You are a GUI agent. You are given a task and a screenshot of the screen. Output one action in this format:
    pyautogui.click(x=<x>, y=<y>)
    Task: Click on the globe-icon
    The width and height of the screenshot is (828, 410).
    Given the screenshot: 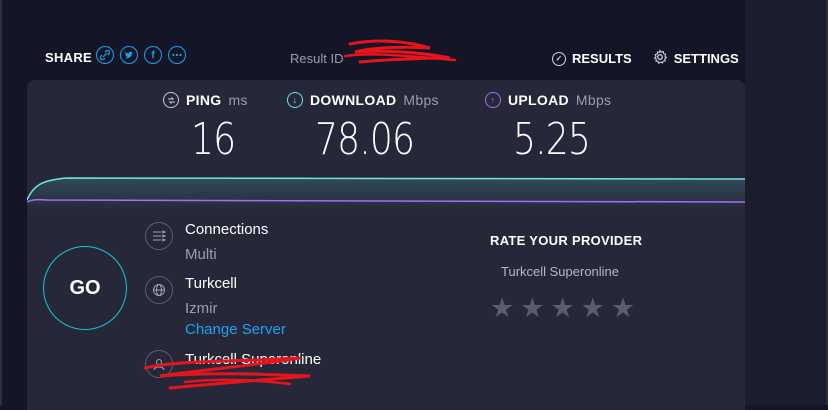 What is the action you would take?
    pyautogui.click(x=159, y=290)
    